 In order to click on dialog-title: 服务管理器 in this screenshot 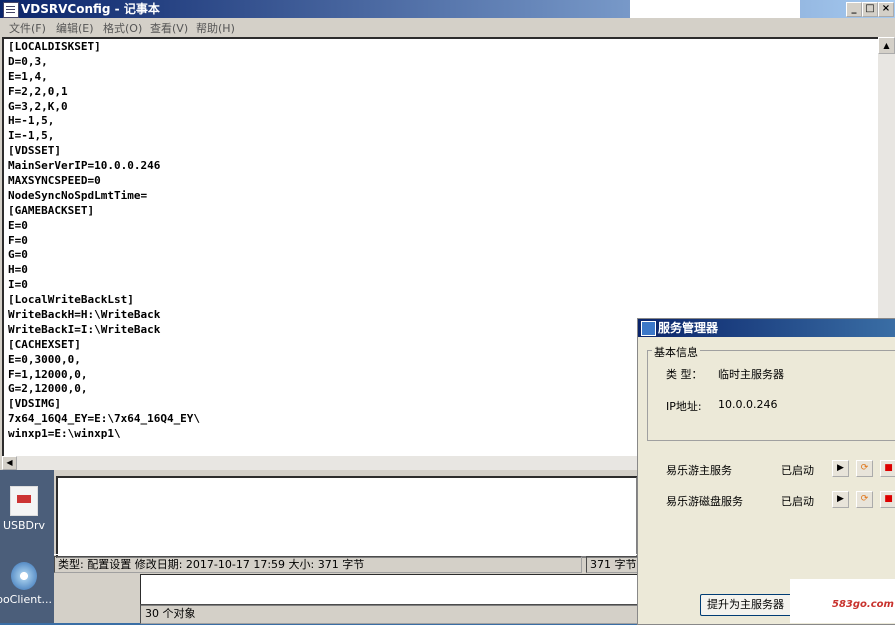, I will do `click(688, 328)`.